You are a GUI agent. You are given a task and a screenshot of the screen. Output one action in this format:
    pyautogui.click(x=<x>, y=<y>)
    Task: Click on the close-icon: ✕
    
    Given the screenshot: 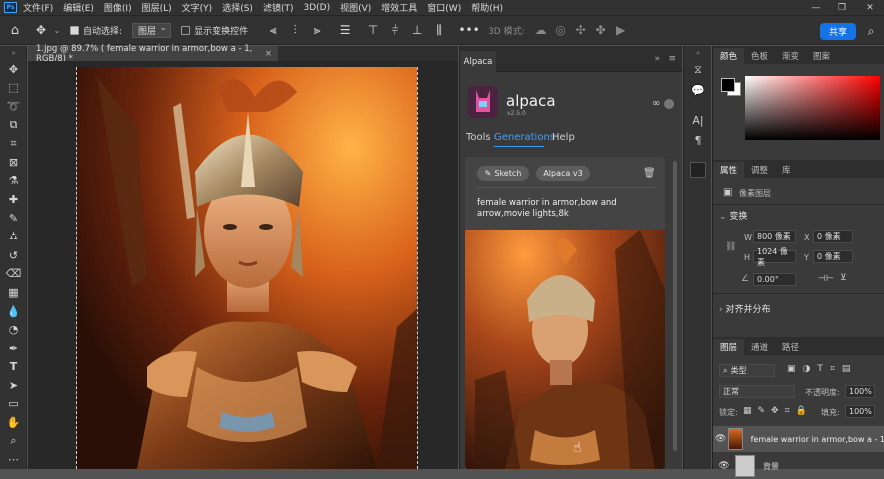 What is the action you would take?
    pyautogui.click(x=870, y=7)
    